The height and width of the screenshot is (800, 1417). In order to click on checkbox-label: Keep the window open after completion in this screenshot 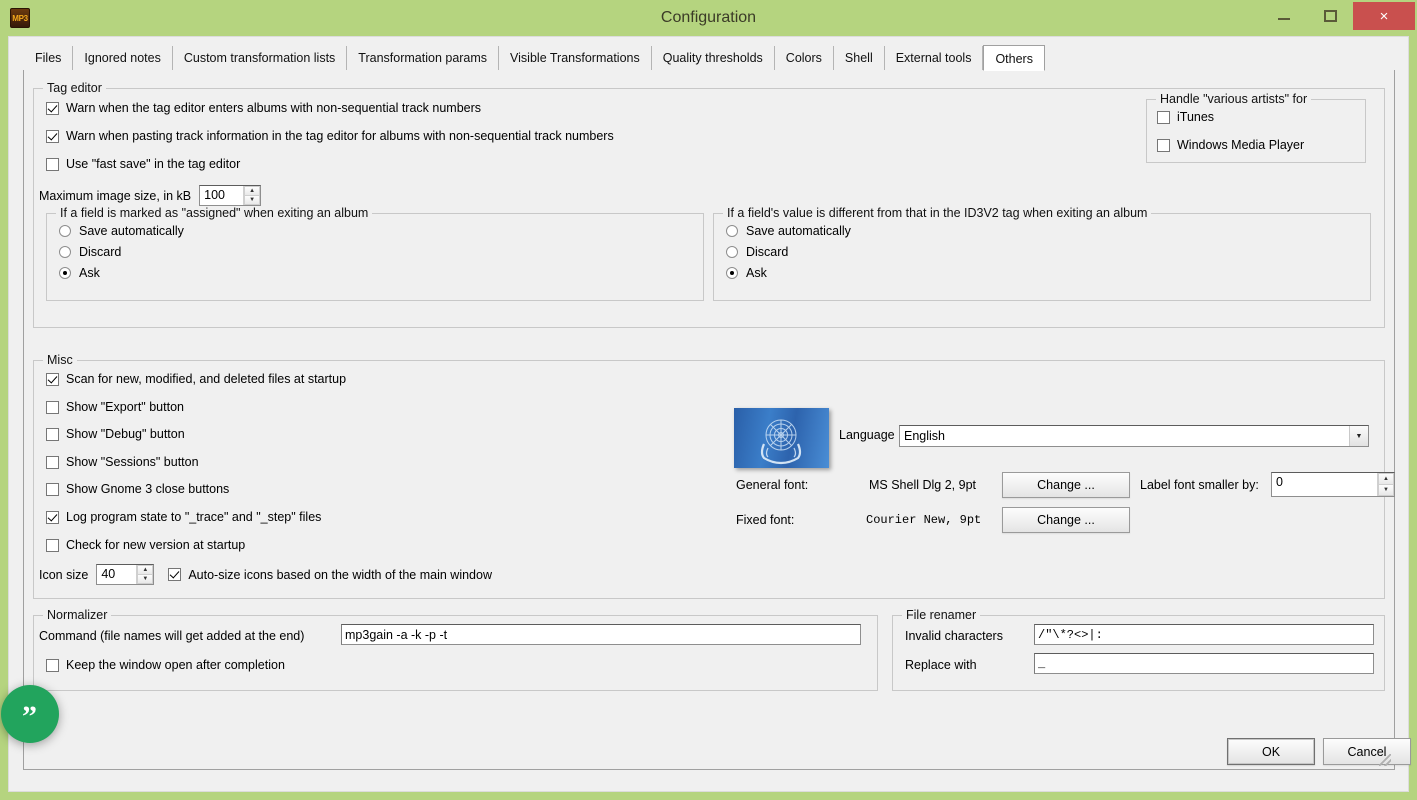, I will do `click(175, 665)`.